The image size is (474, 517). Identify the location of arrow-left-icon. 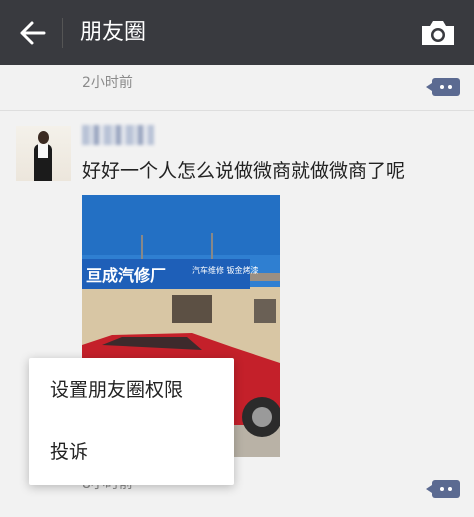
(33, 33).